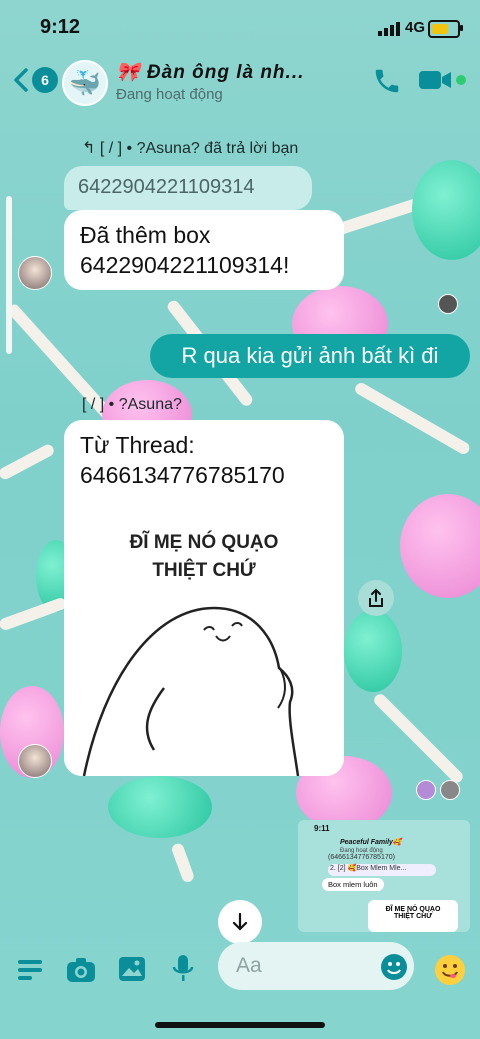  I want to click on thumb-meme-line2: THIỆT CHỨ, so click(413, 916).